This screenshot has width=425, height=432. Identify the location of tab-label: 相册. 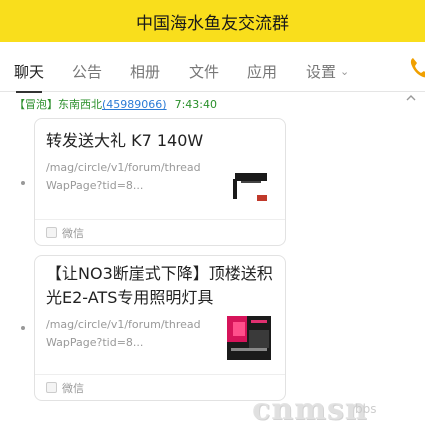
(145, 72).